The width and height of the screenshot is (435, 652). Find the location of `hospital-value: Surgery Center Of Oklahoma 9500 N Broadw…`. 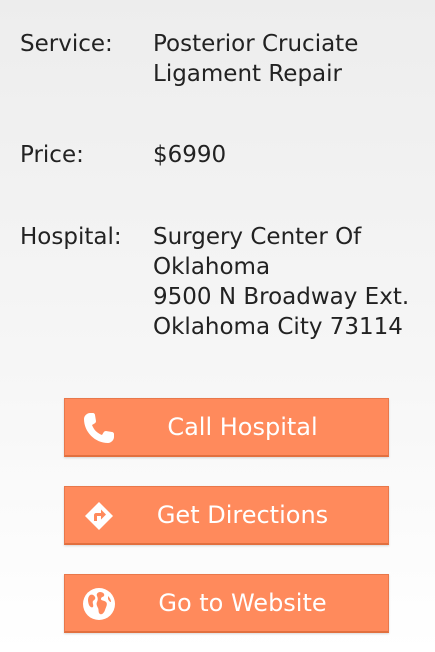

hospital-value: Surgery Center Of Oklahoma 9500 N Broadw… is located at coordinates (290, 282).